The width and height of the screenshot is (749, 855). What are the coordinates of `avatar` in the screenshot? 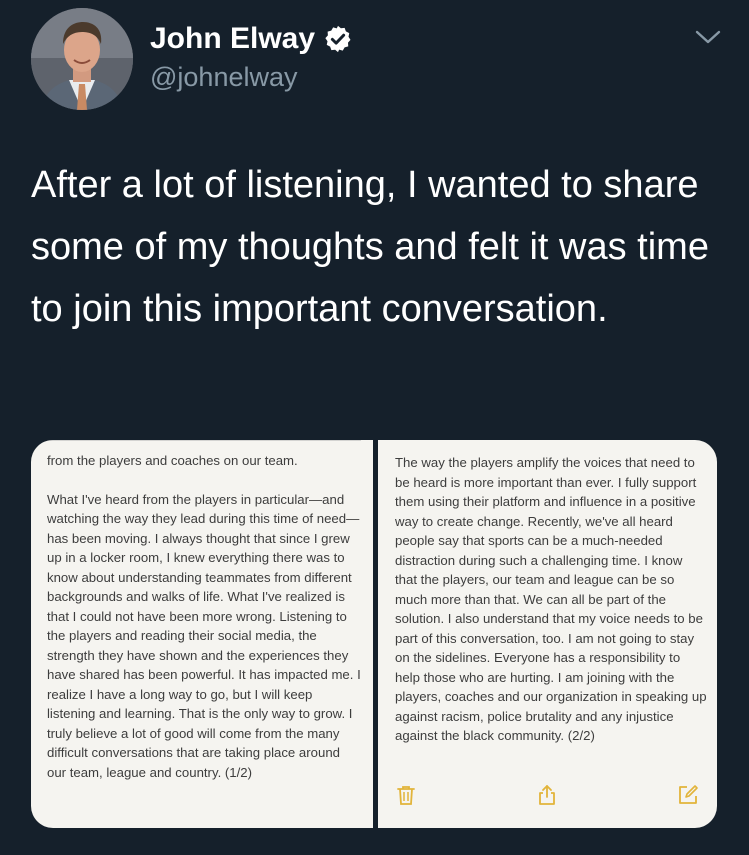 It's located at (82, 59).